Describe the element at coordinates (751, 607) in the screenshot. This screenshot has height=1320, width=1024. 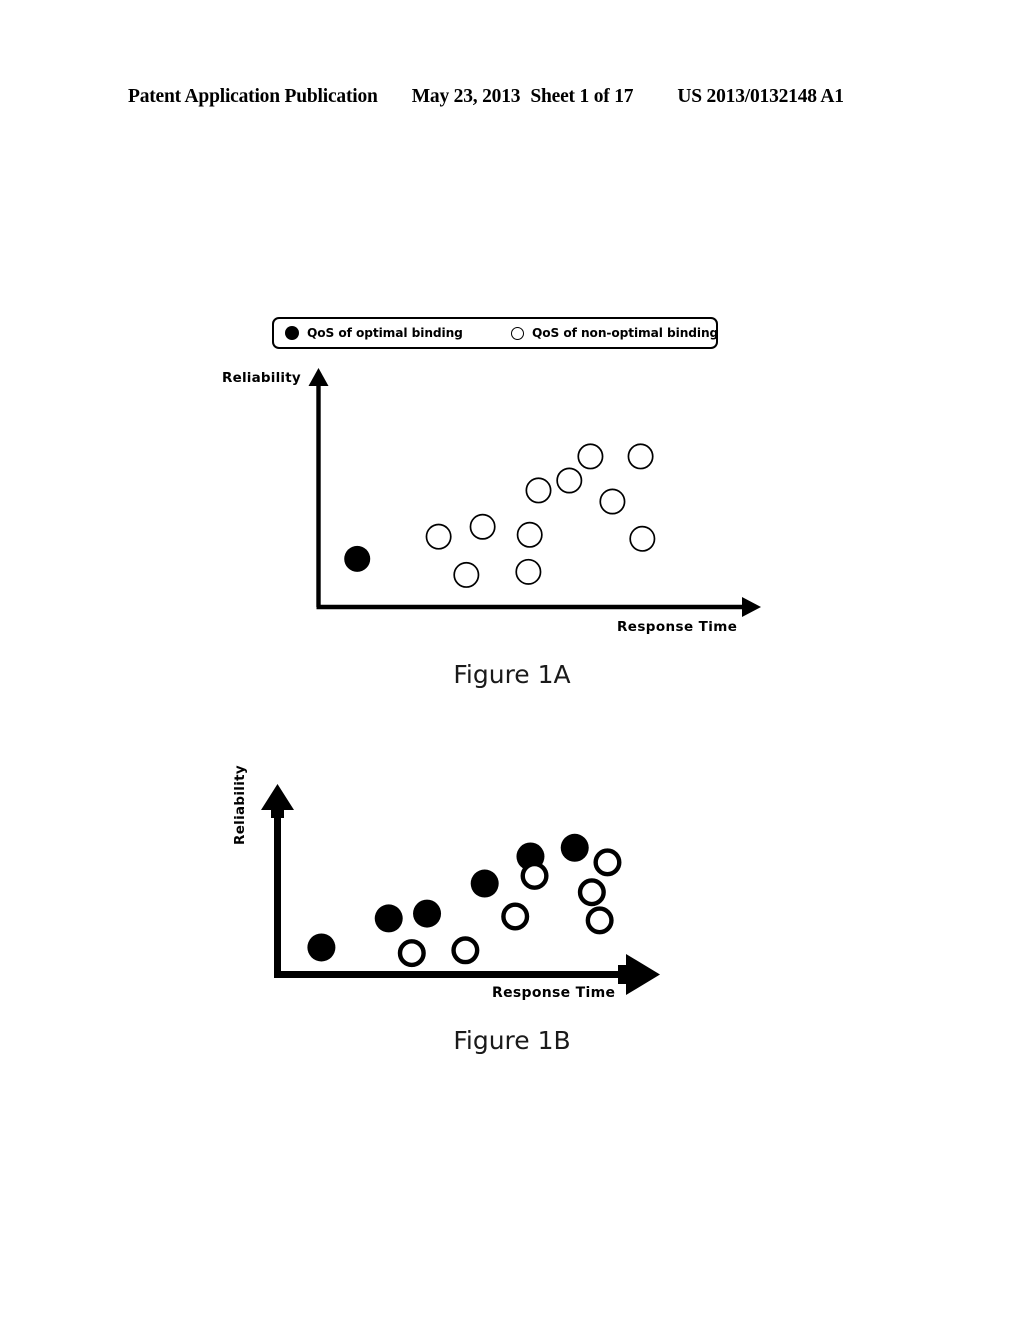
I see `figure-1a-x-axis-arrowhead` at that location.